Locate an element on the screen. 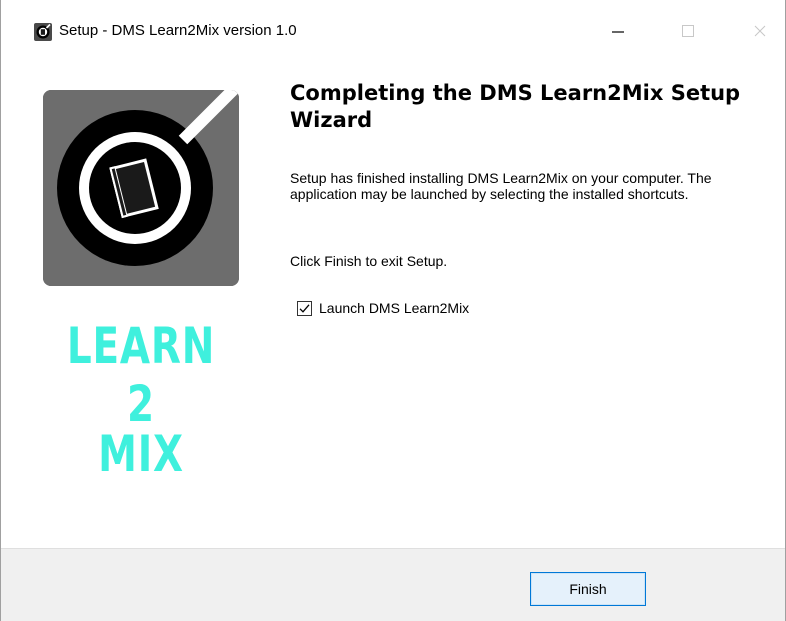 The height and width of the screenshot is (621, 786). checkmark-icon is located at coordinates (304, 308).